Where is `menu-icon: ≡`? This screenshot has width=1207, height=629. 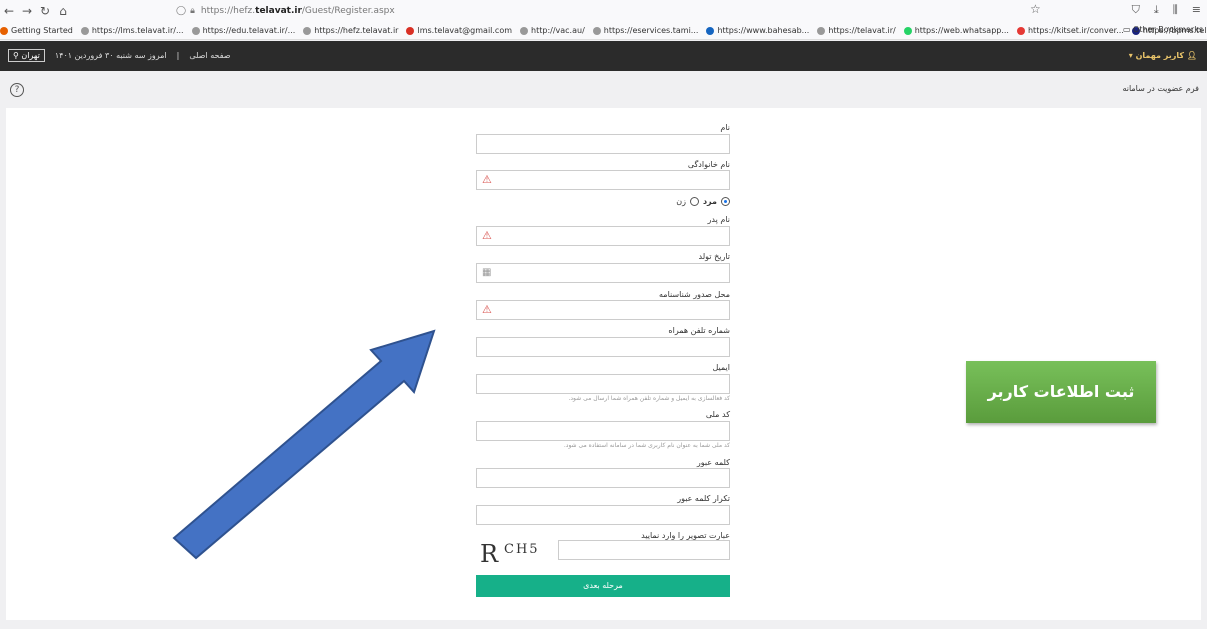
menu-icon: ≡ is located at coordinates (1196, 10).